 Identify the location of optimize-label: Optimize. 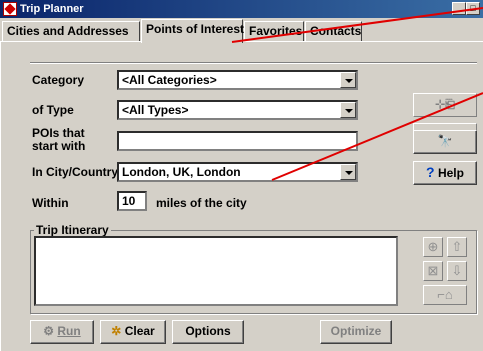
(356, 331).